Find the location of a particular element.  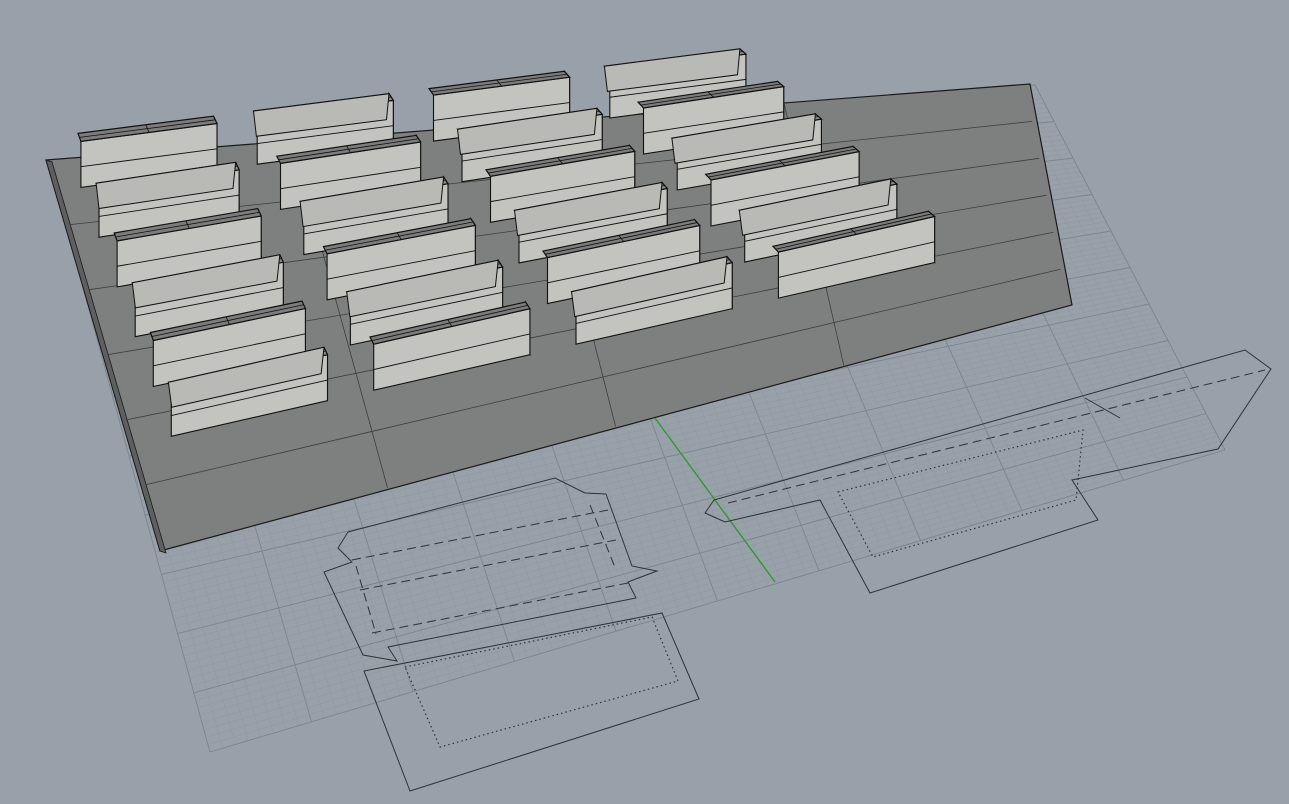

pattern-glue-area is located at coordinates (960, 493).